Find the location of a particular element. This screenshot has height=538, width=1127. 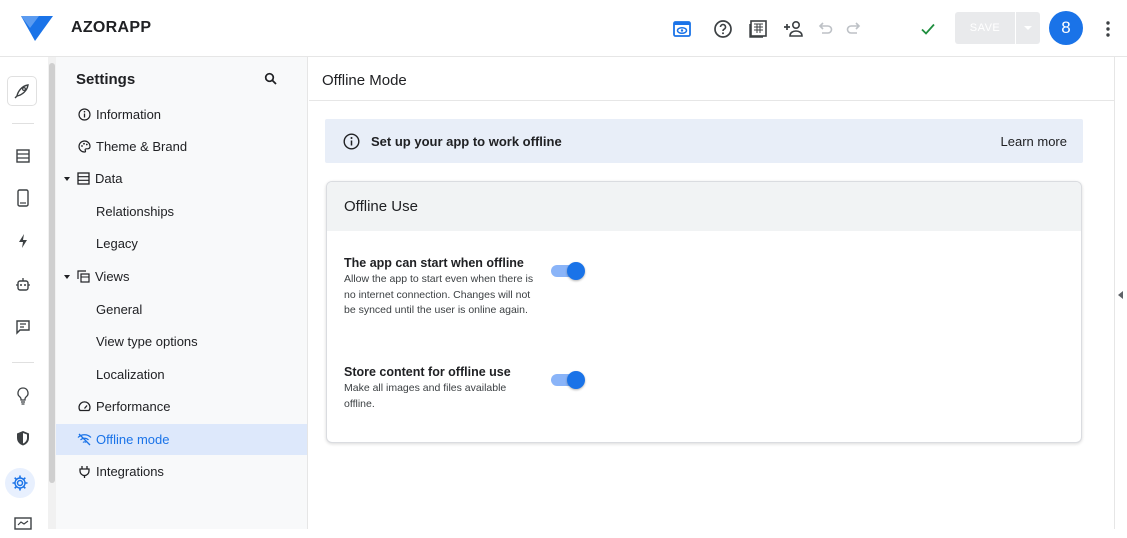

start-offline-toggle is located at coordinates (568, 271).